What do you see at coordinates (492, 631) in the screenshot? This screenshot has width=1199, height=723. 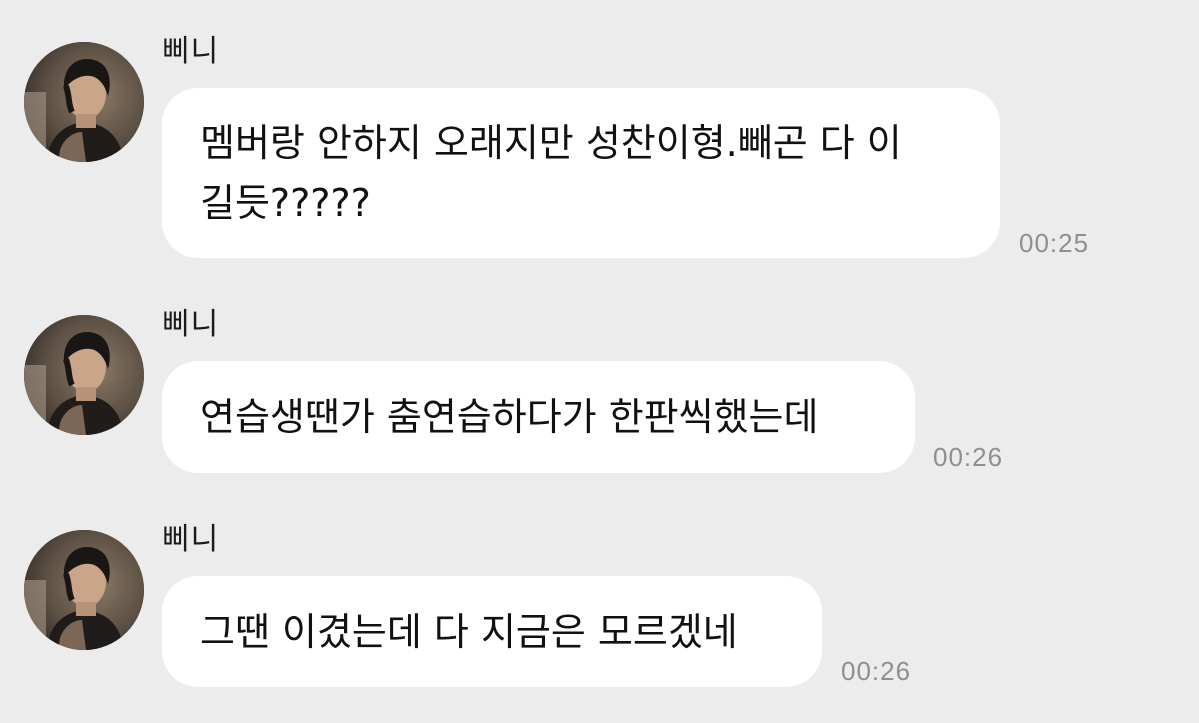 I see `message-bubble: 그땐 이겼는데 다 지금은 모르겠네` at bounding box center [492, 631].